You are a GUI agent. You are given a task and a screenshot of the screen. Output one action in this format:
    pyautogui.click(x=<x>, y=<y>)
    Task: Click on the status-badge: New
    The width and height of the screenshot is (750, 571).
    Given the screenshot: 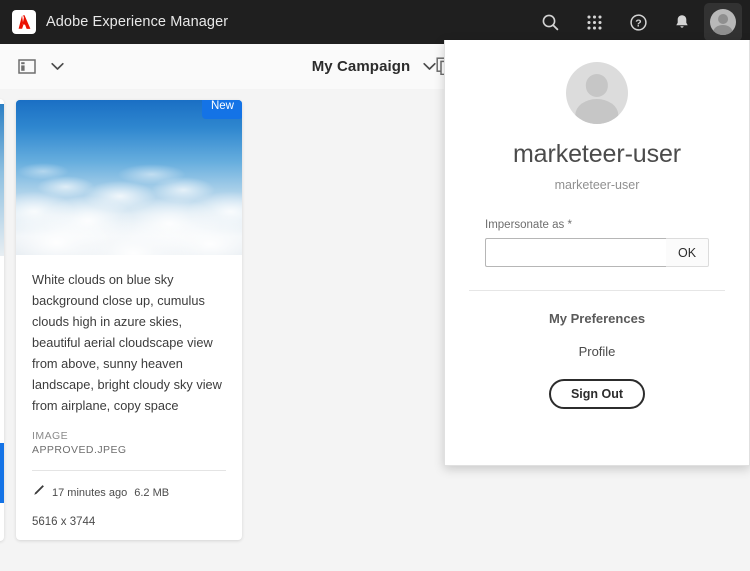 What is the action you would take?
    pyautogui.click(x=221, y=109)
    